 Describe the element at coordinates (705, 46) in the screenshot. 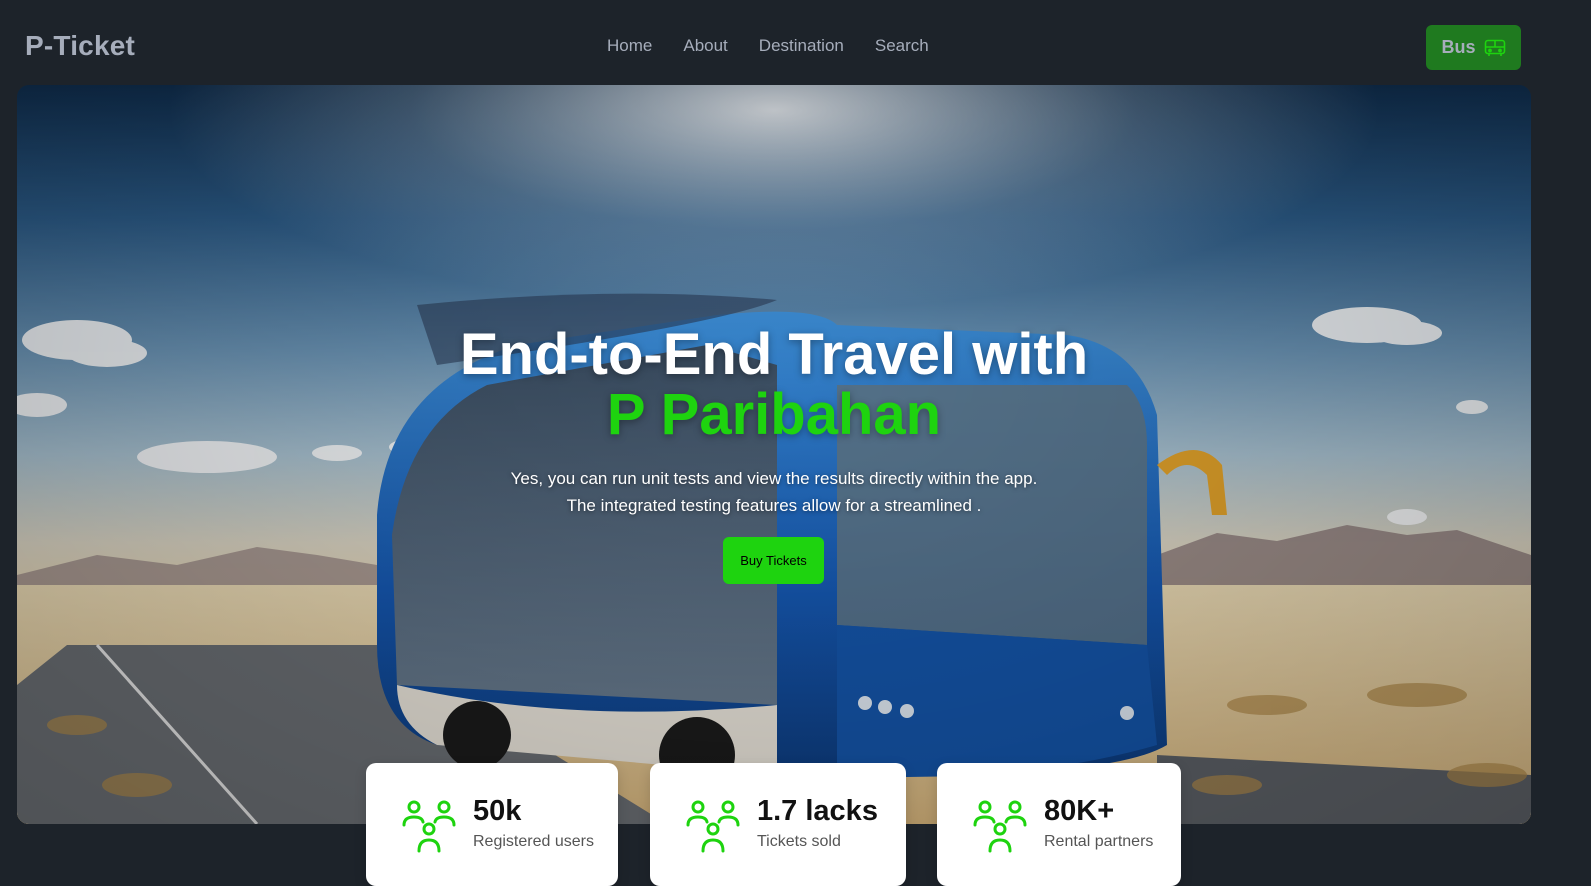

I see `nav-link-about: About` at that location.